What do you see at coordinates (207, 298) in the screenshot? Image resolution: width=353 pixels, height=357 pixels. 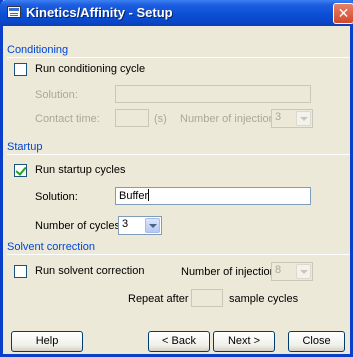 I see `repeat-after-input` at bounding box center [207, 298].